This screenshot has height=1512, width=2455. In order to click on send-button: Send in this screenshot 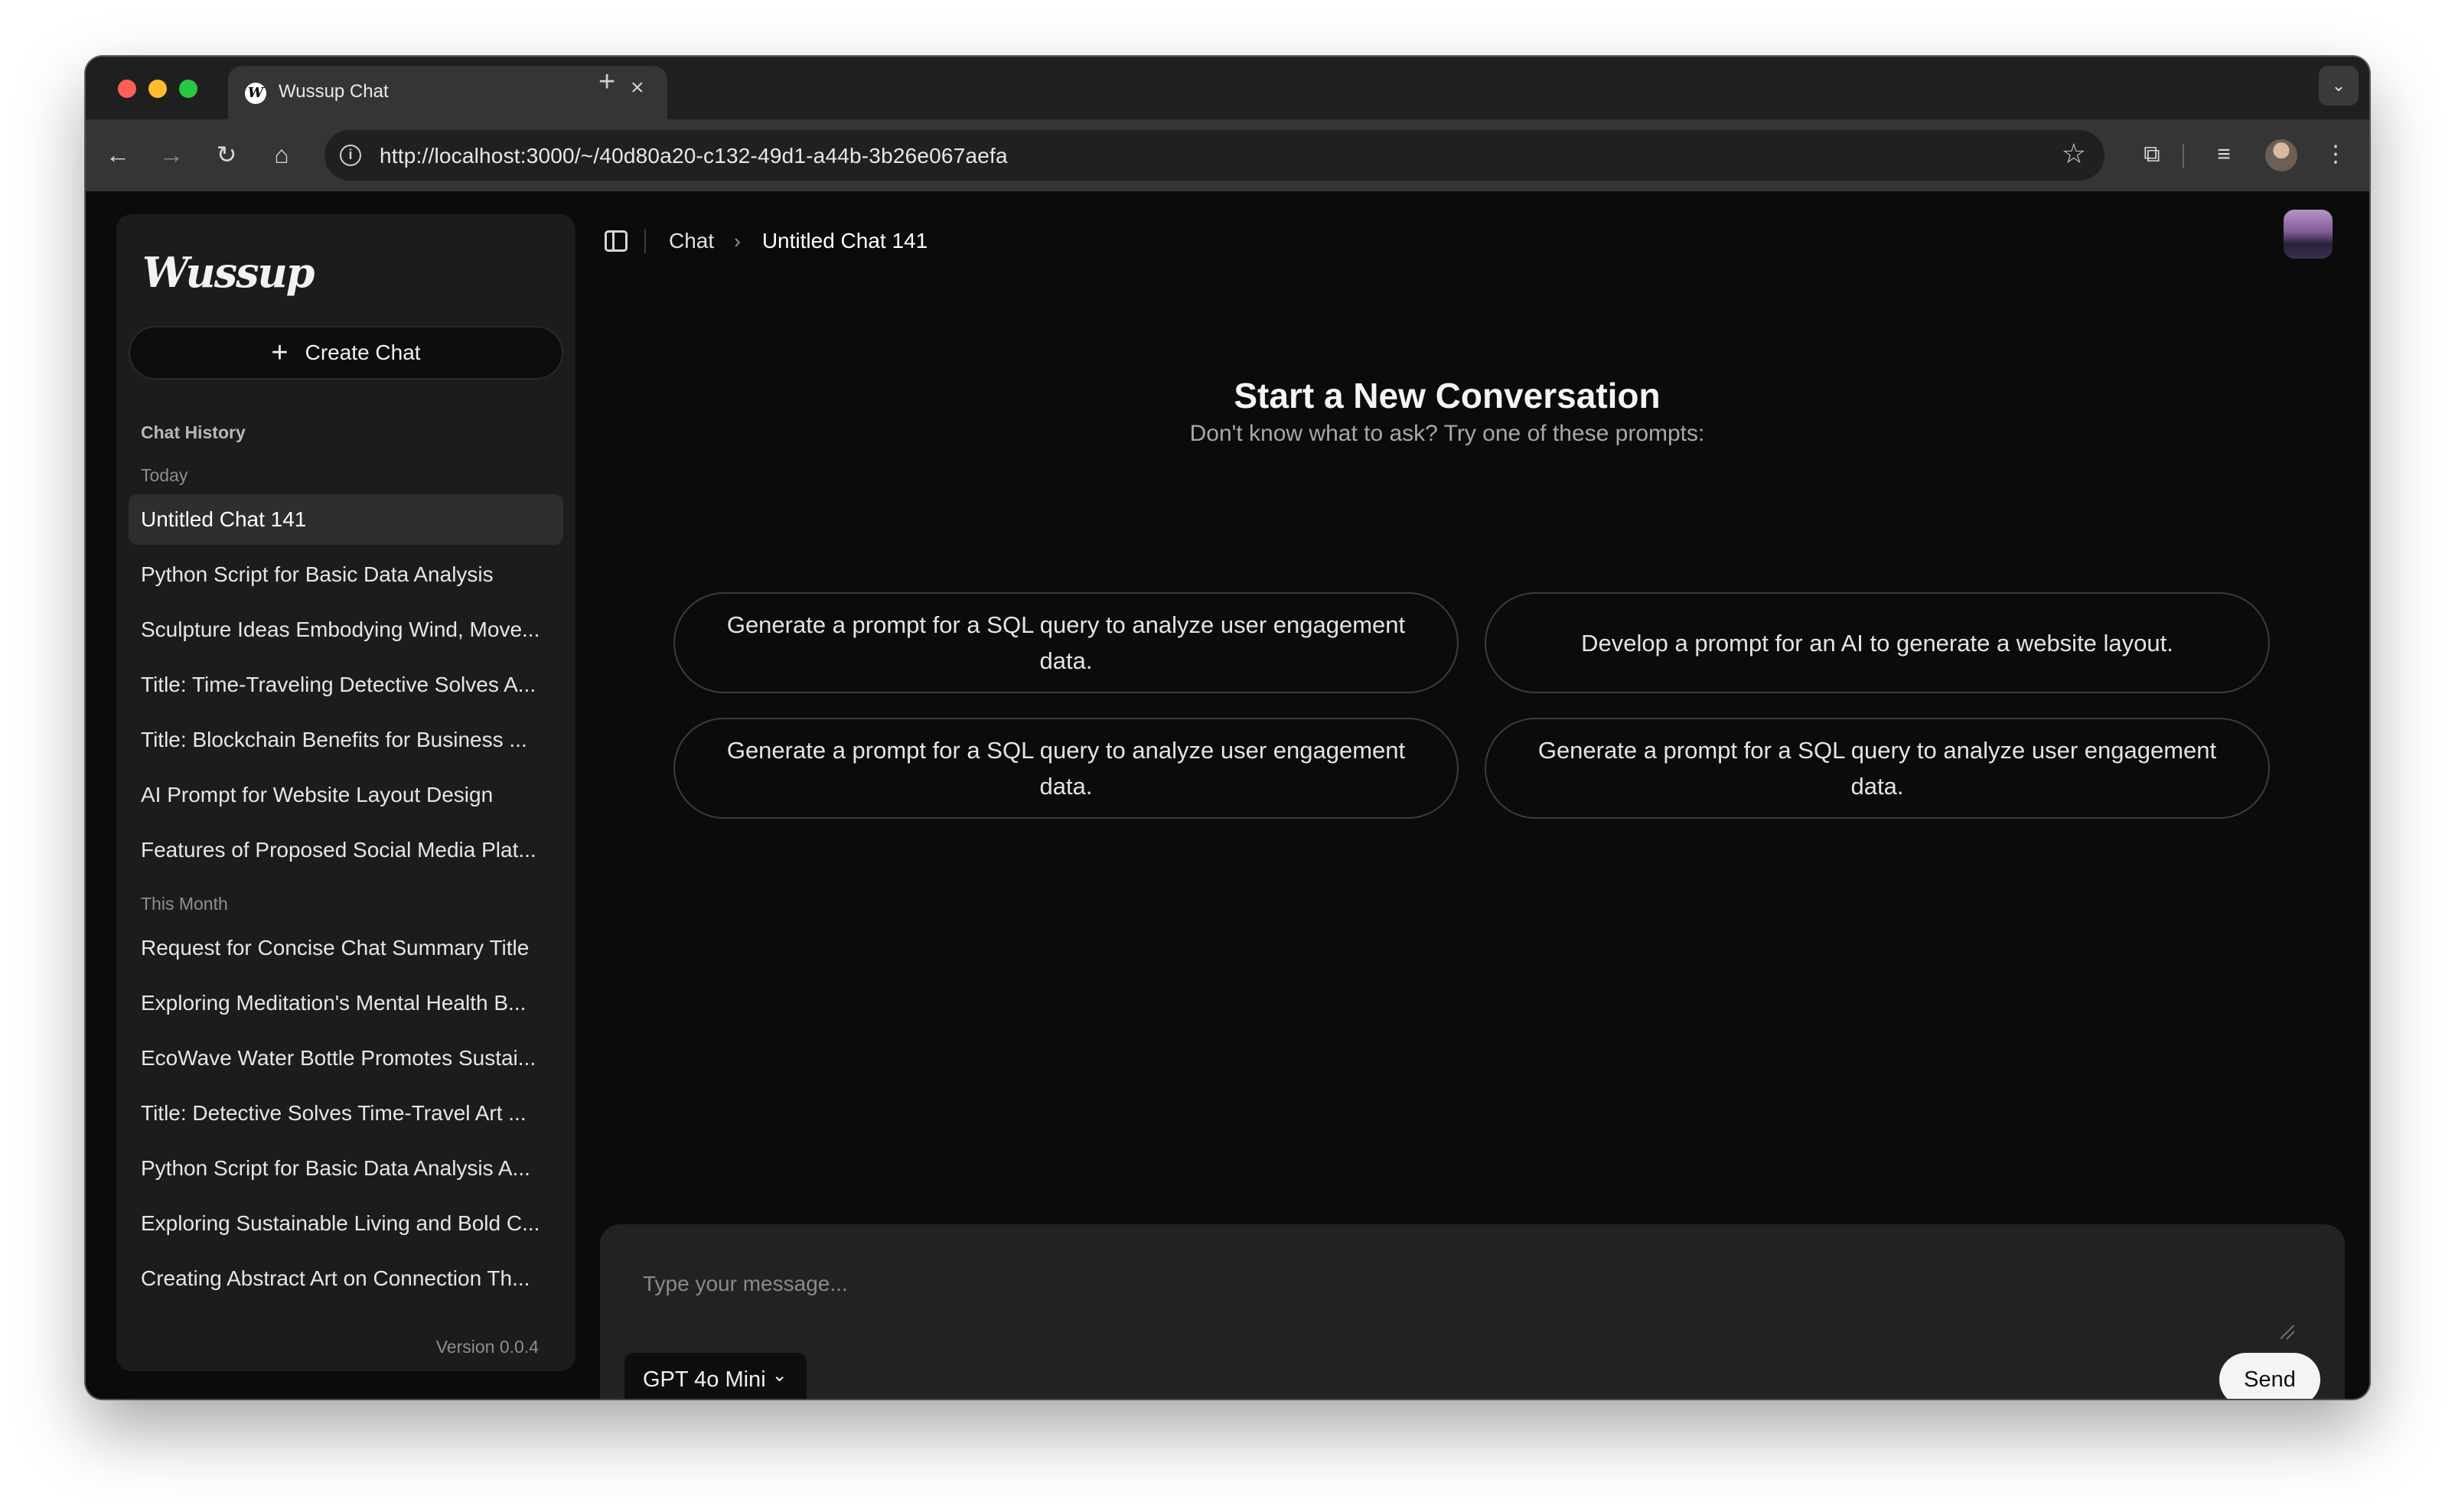, I will do `click(2269, 1376)`.